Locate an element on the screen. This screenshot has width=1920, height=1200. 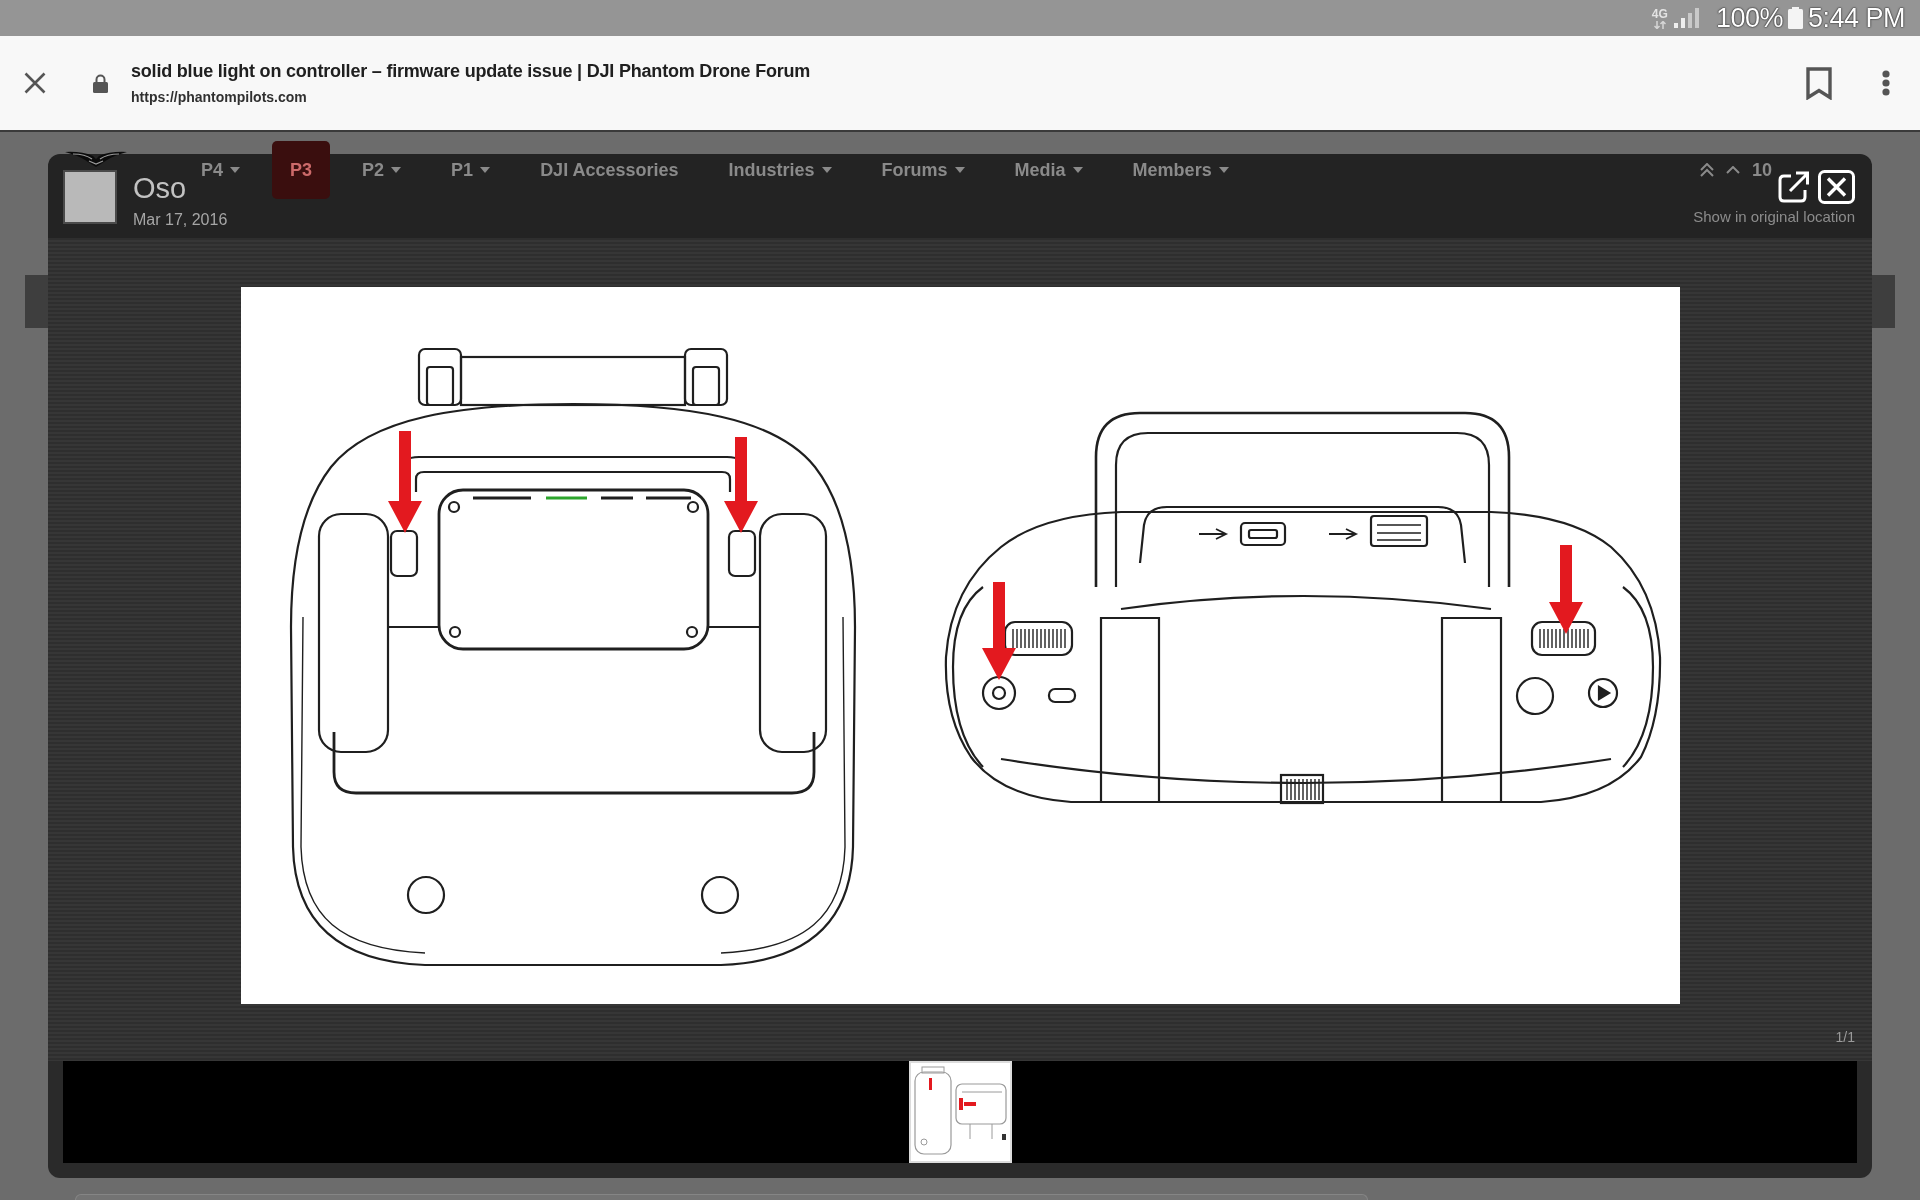
nav-link: Media is located at coordinates (1048, 170).